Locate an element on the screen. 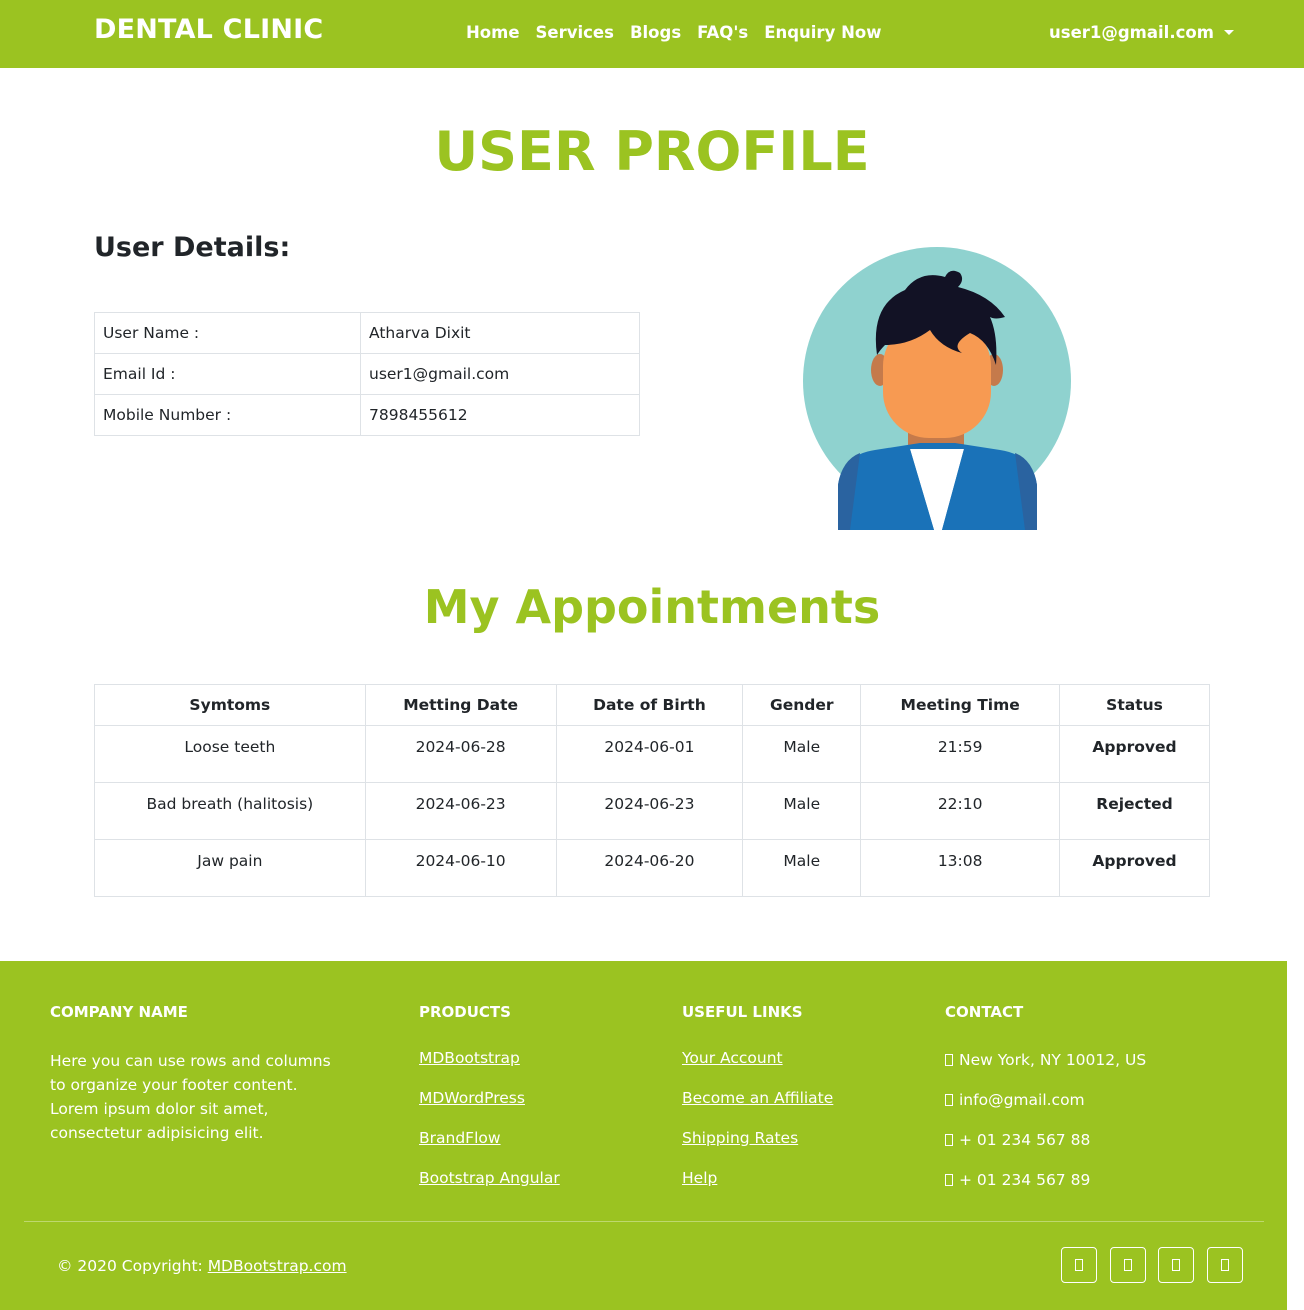 The image size is (1304, 1310). footer-contact-heading: CONTACT is located at coordinates (984, 1012).